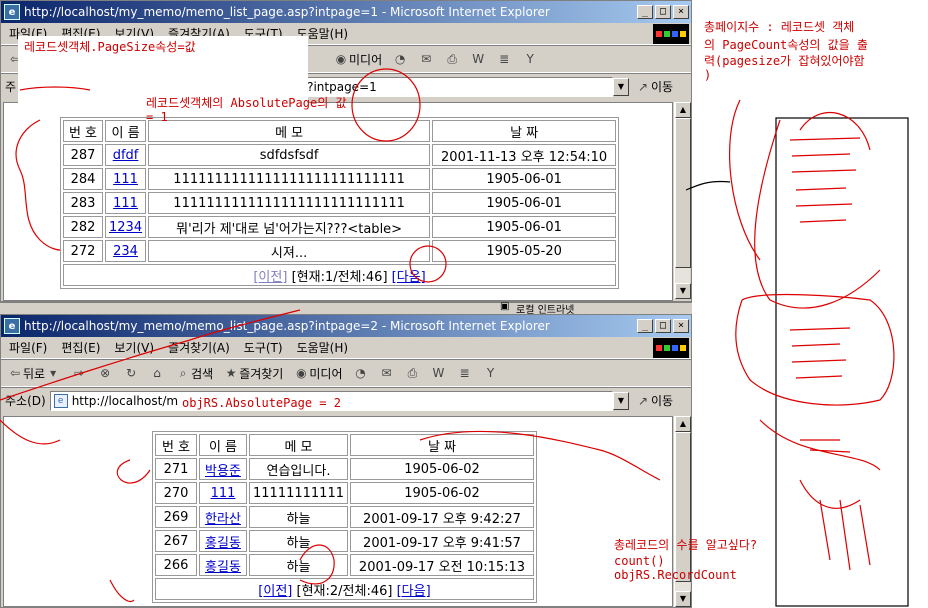 The width and height of the screenshot is (928, 608). I want to click on menu-tools: 도구(T), so click(263, 347).